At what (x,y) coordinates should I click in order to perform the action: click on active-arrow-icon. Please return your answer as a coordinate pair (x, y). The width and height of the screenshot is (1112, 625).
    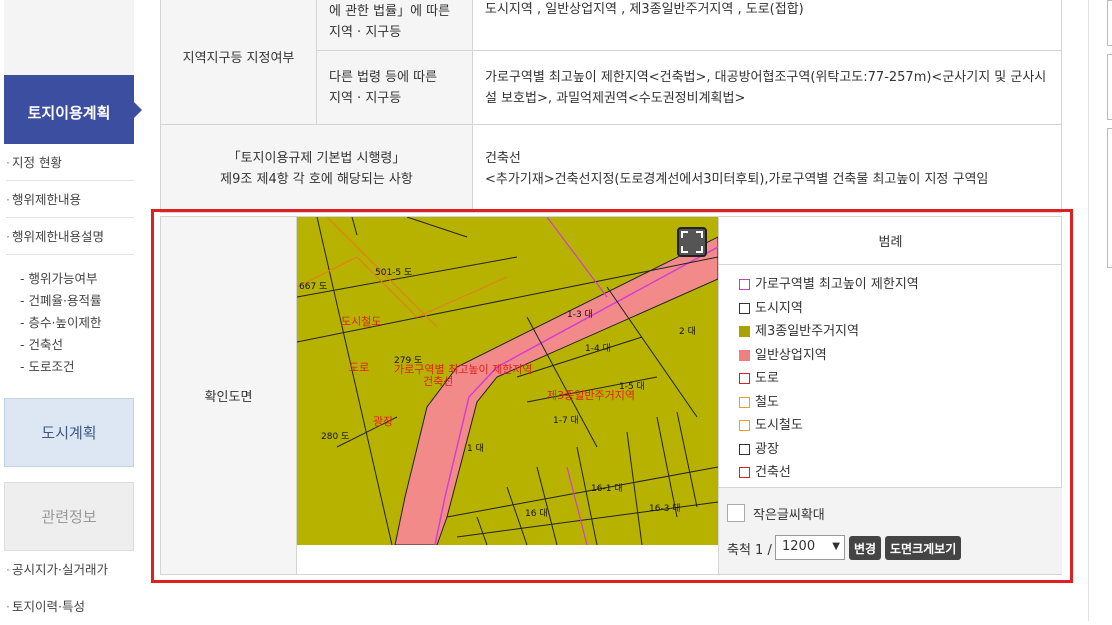
    Looking at the image, I should click on (137, 110).